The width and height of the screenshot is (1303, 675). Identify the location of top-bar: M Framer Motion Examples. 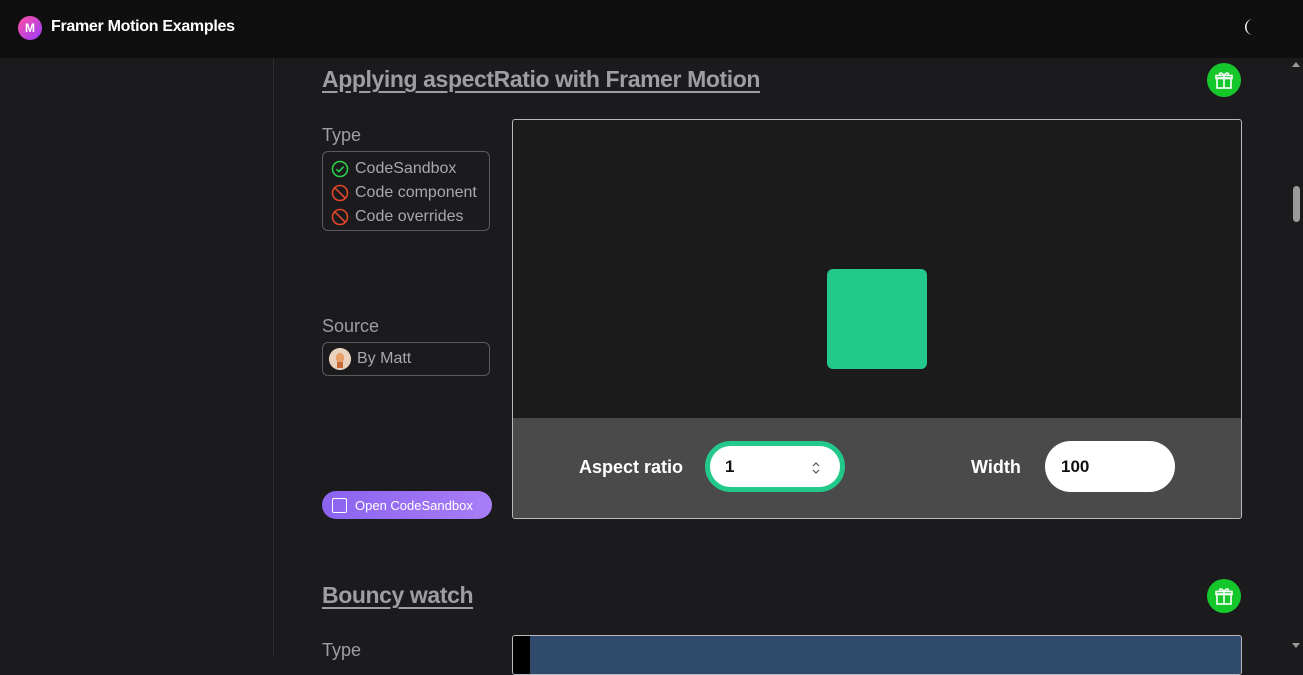
(651, 29).